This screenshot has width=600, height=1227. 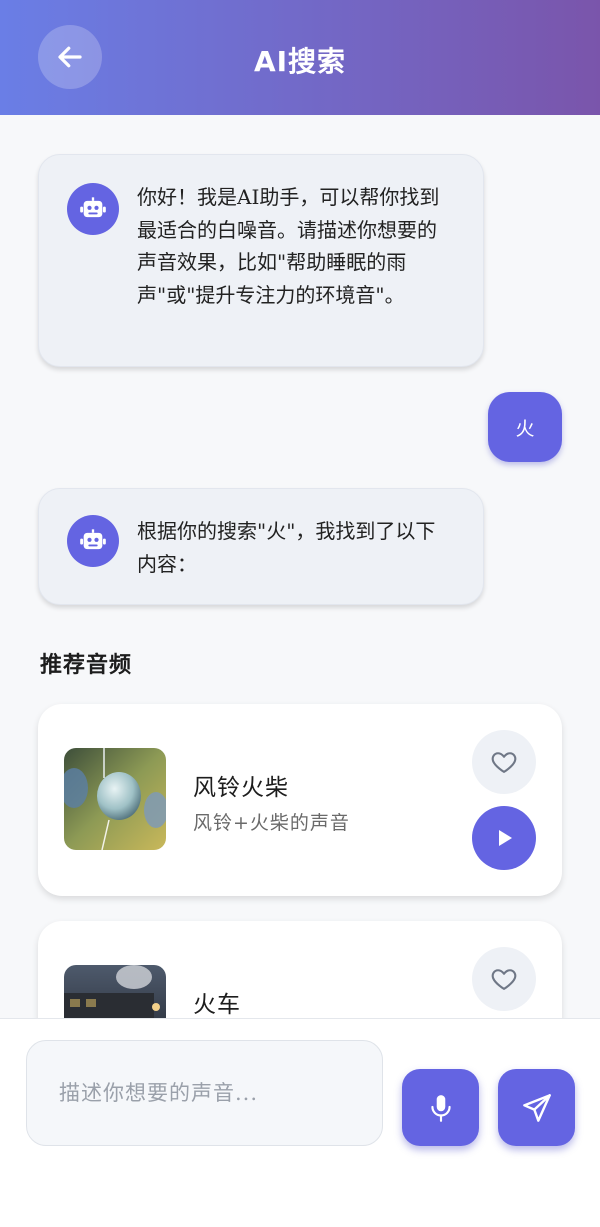 I want to click on user-message: 火, so click(x=525, y=427).